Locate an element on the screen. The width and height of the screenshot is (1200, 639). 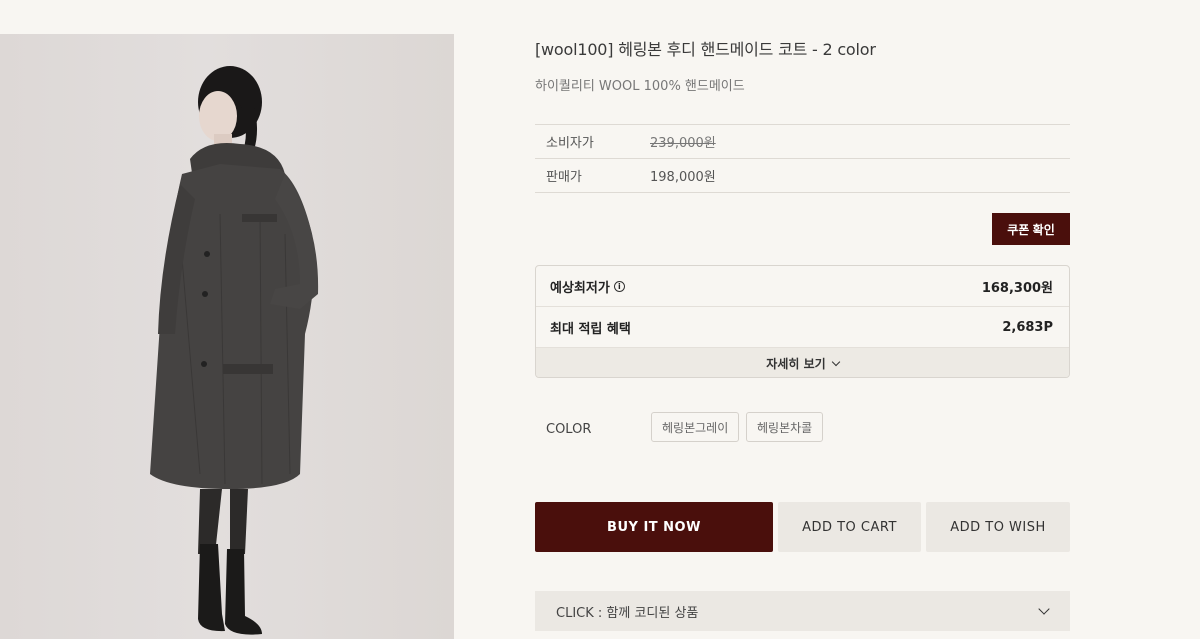
coordi-products-toggle: CLICK : 함께 코디된 상품 is located at coordinates (802, 611).